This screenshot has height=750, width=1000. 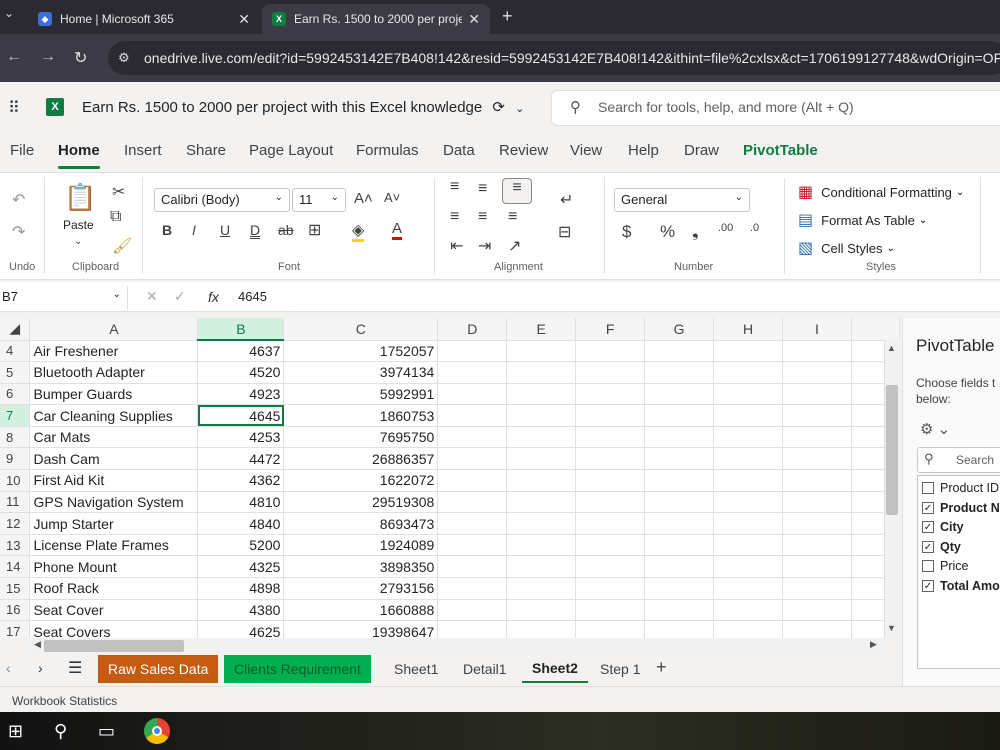 What do you see at coordinates (78, 225) in the screenshot?
I see `paste-button: Paste` at bounding box center [78, 225].